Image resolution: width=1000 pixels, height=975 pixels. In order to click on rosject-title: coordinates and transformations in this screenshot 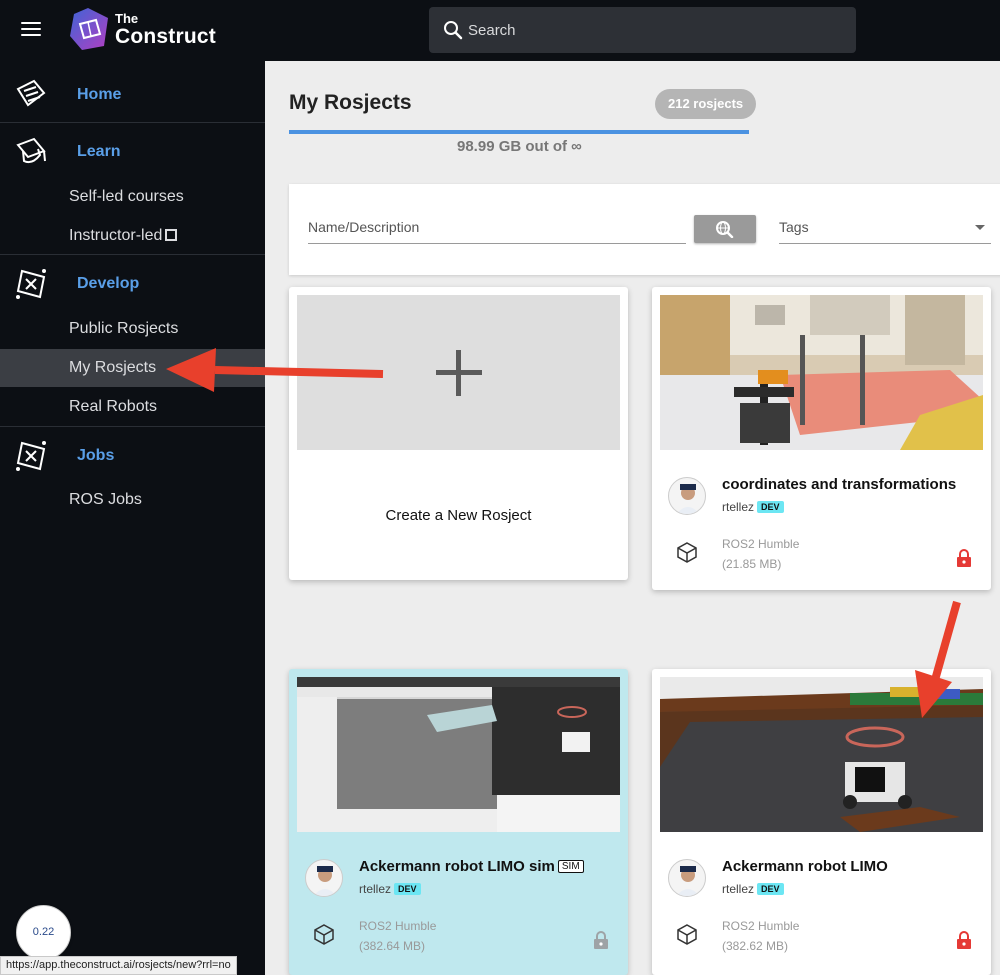, I will do `click(839, 484)`.